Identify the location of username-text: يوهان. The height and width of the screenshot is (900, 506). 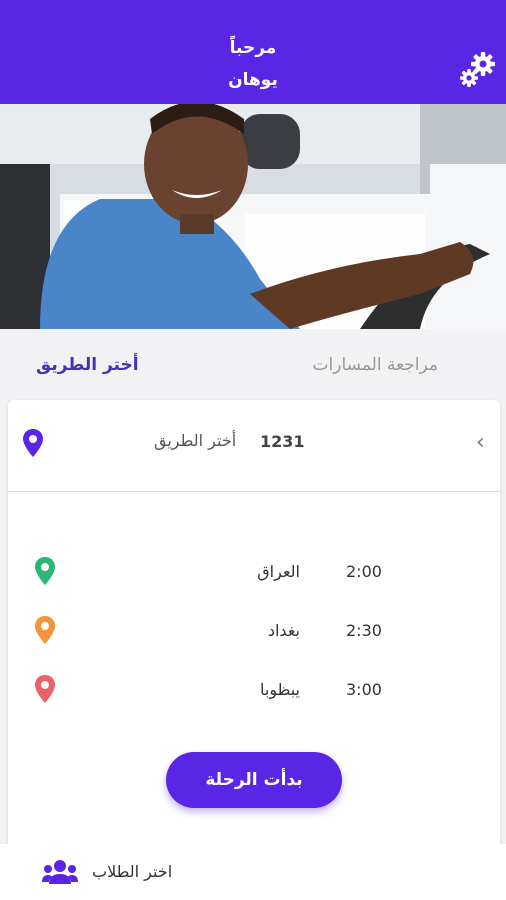
(253, 80).